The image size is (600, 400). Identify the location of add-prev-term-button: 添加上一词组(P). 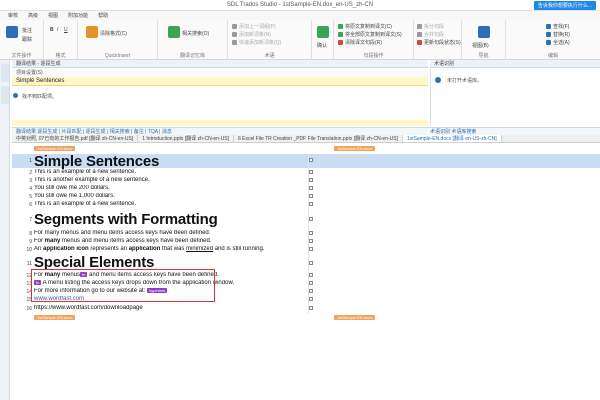
(254, 26).